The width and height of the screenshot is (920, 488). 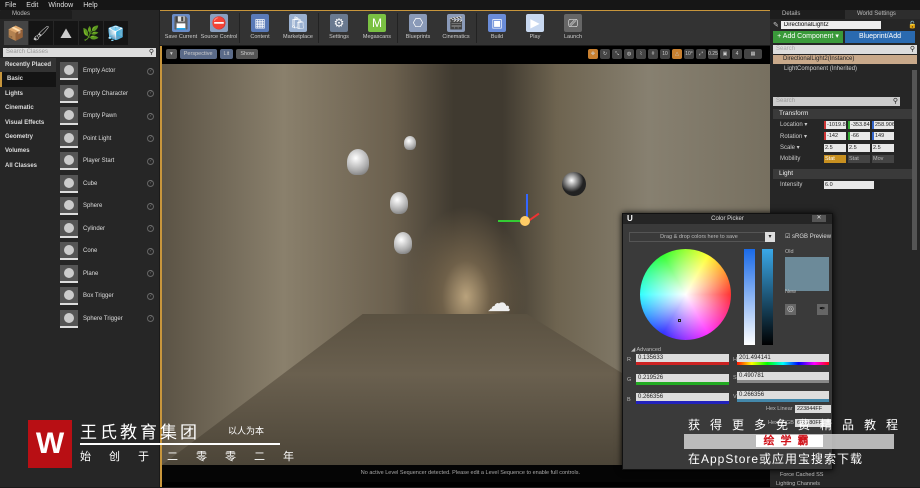 What do you see at coordinates (830, 25) in the screenshot?
I see `actor-name-input` at bounding box center [830, 25].